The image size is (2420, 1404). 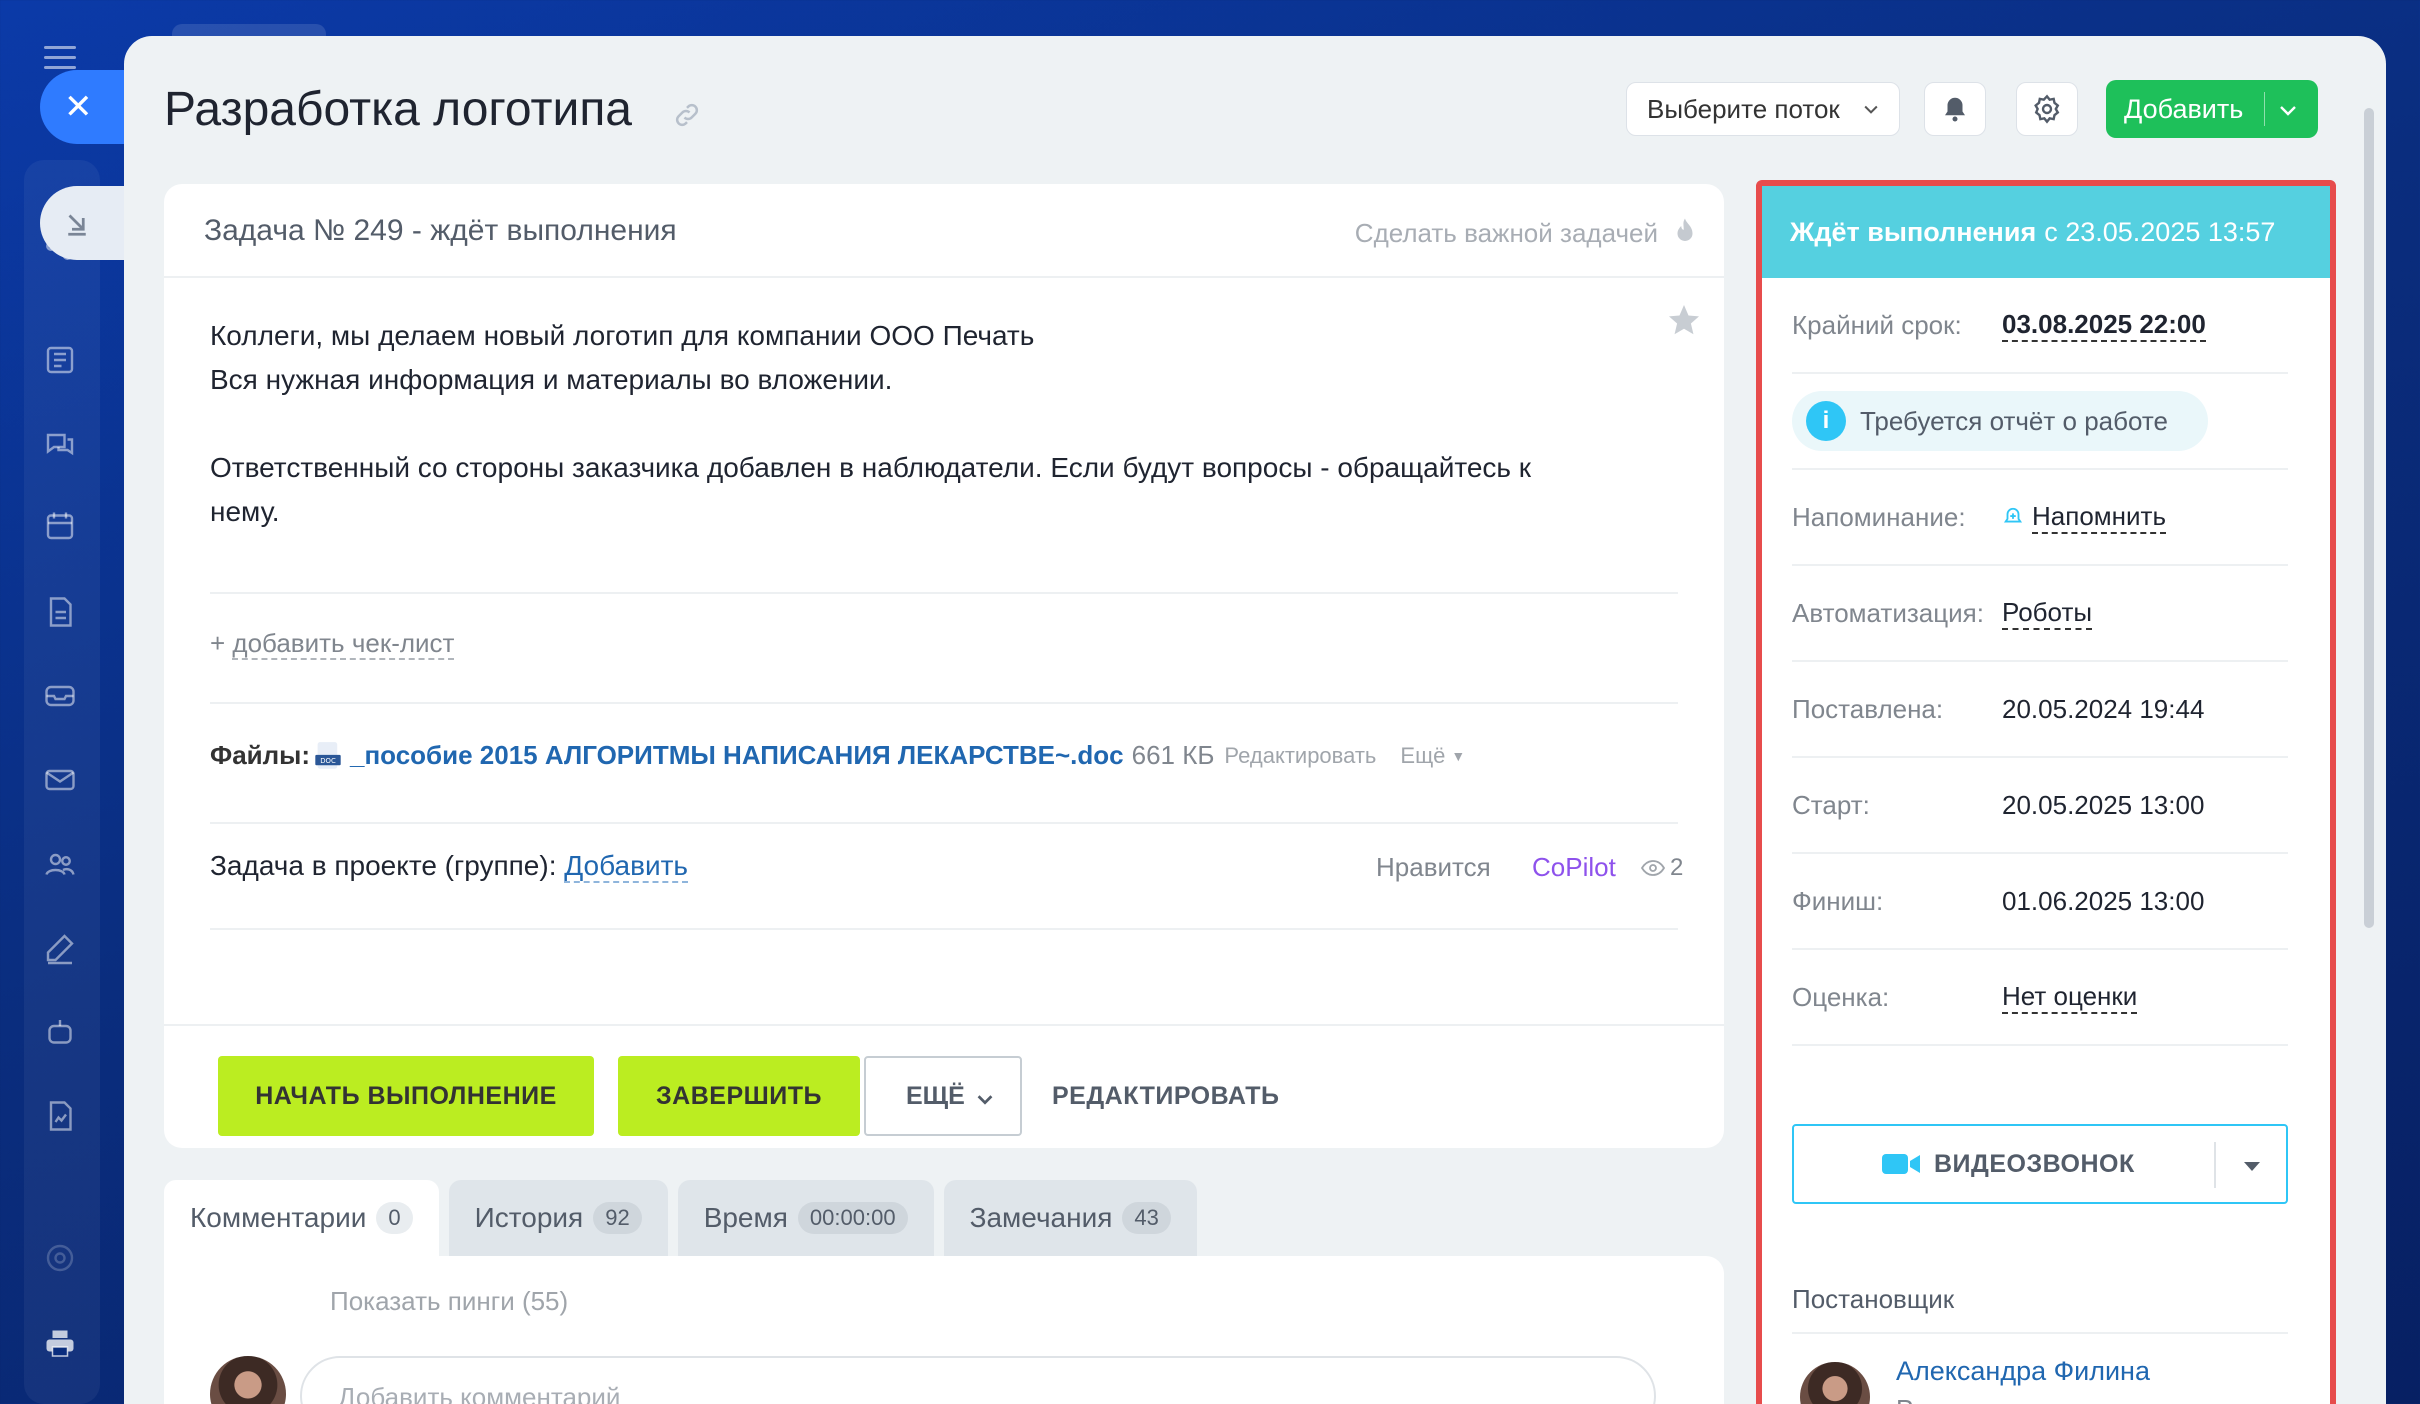 What do you see at coordinates (617, 1218) in the screenshot?
I see `tab-count: 92` at bounding box center [617, 1218].